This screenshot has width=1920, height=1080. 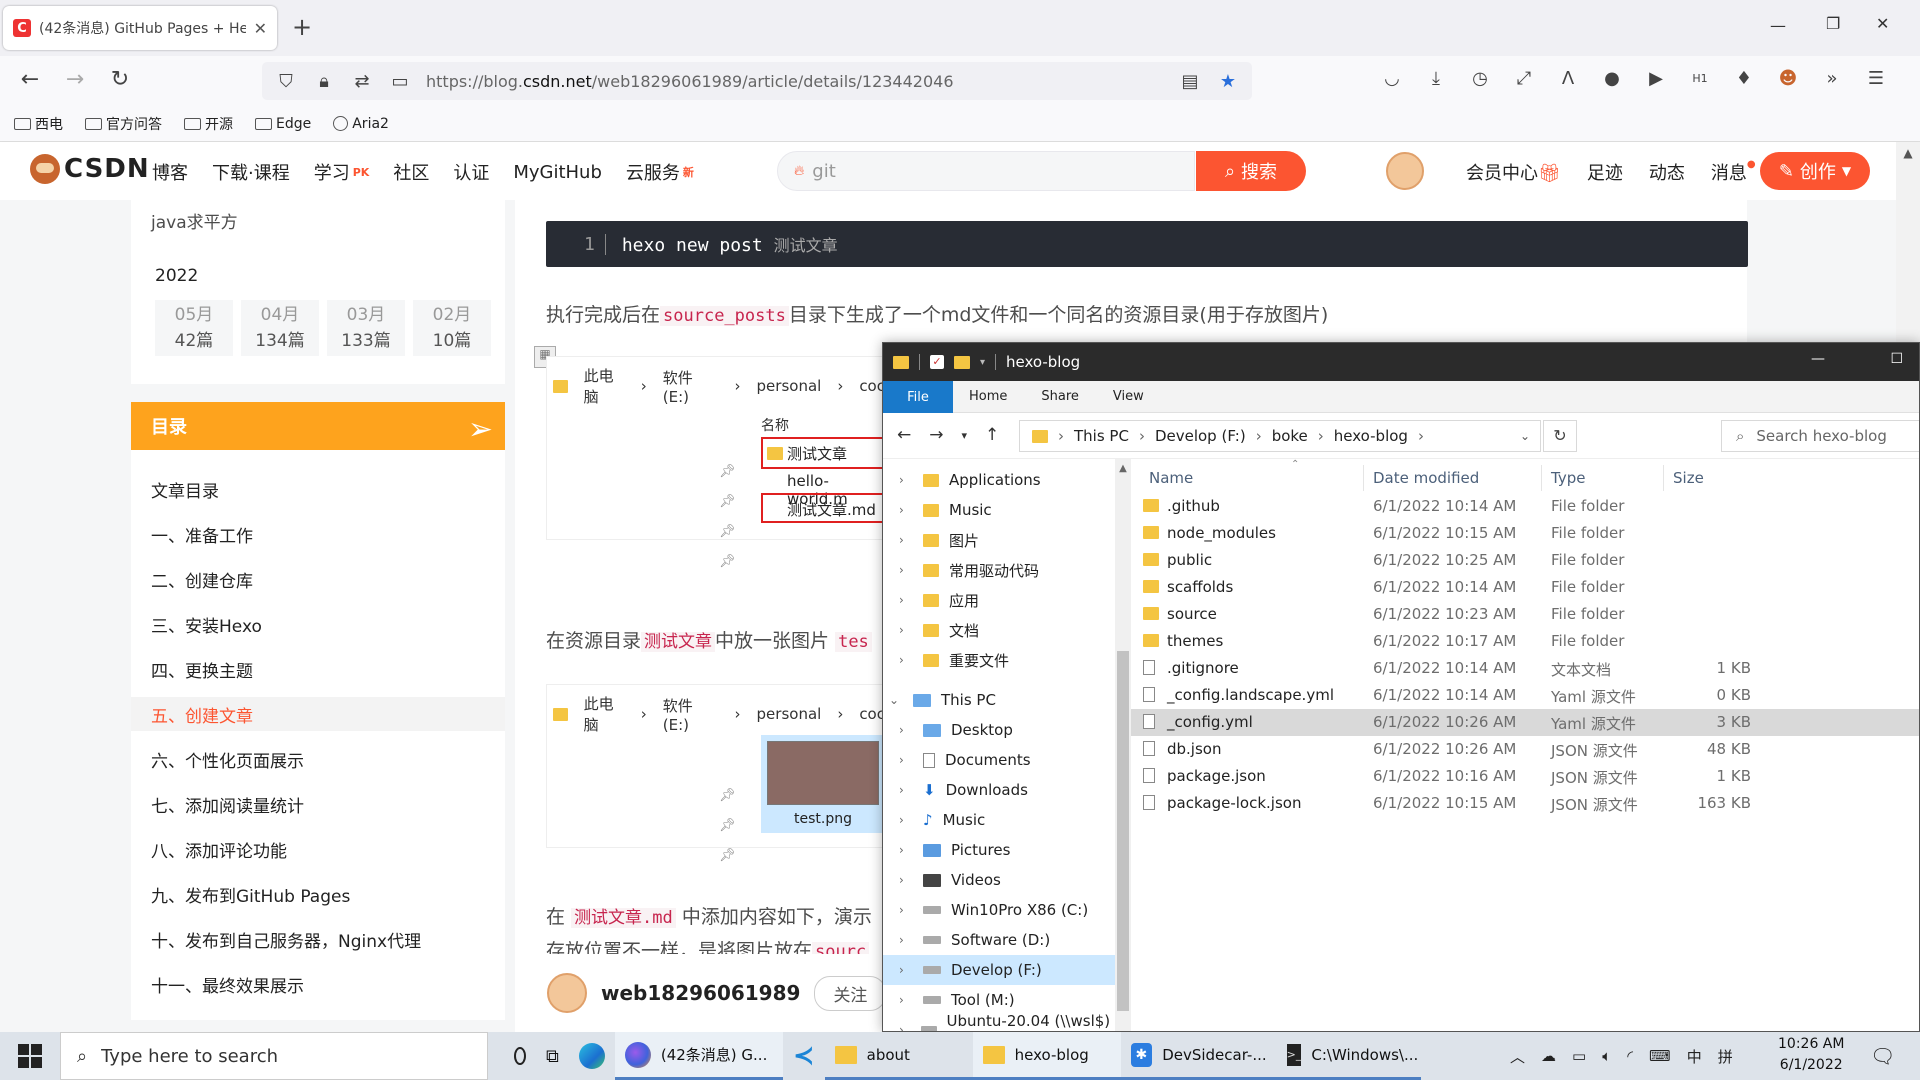 I want to click on ribbon-tab-view: View, so click(x=1128, y=396).